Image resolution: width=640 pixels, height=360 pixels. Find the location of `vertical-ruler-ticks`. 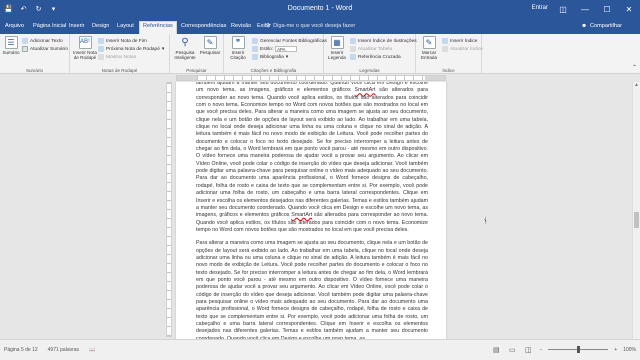

vertical-ruler-ticks is located at coordinates (169, 209).